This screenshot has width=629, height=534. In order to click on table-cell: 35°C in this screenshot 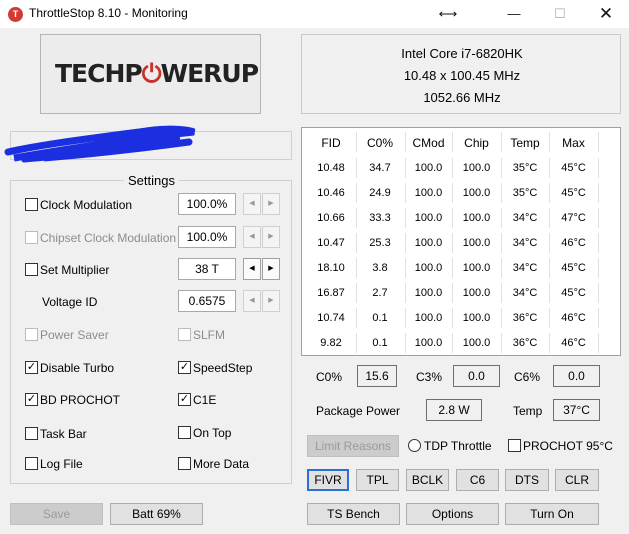, I will do `click(525, 168)`.